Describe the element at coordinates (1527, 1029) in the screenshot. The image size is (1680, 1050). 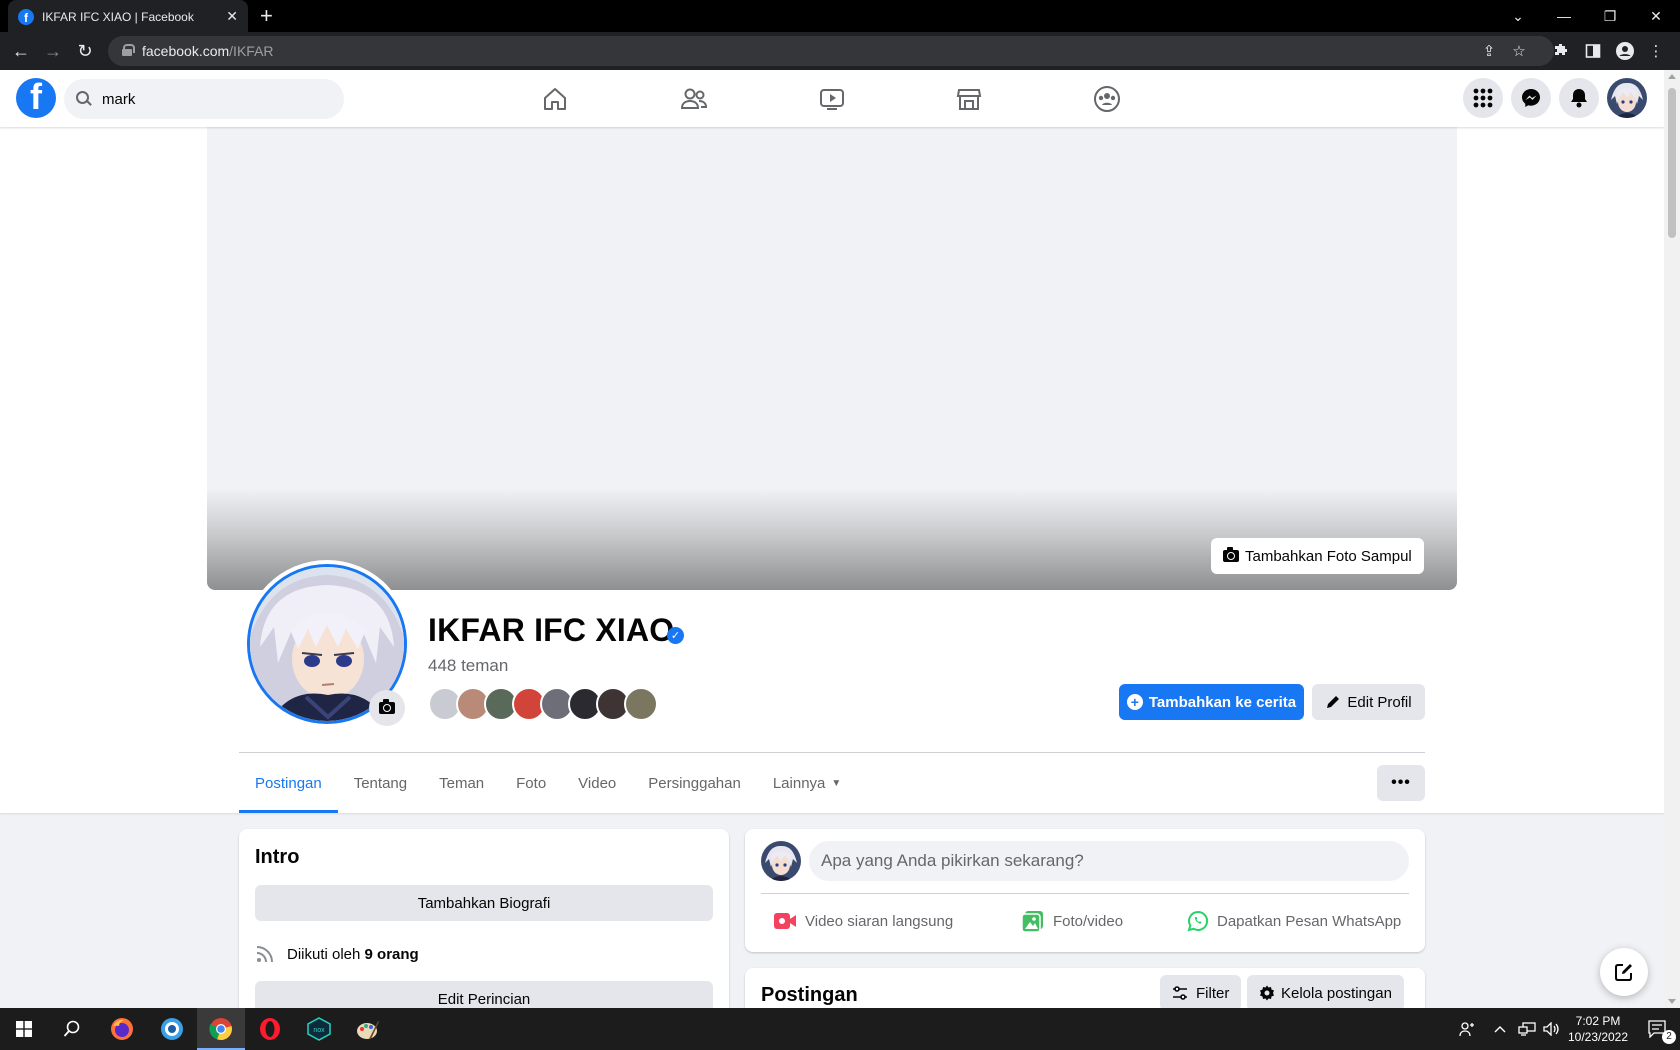
I see `network-icon` at that location.